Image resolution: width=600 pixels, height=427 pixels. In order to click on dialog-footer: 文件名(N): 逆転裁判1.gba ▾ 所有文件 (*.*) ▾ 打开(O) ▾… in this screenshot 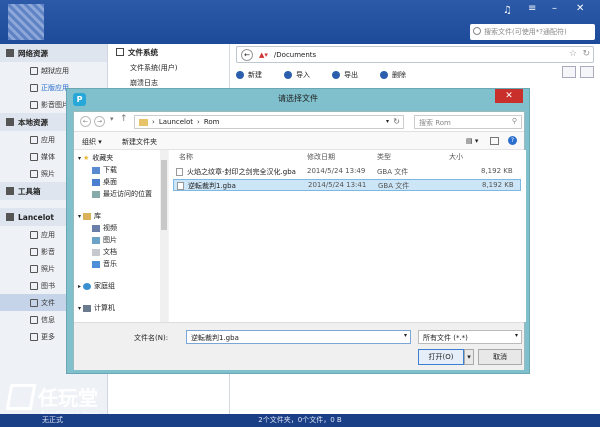, I will do `click(299, 346)`.